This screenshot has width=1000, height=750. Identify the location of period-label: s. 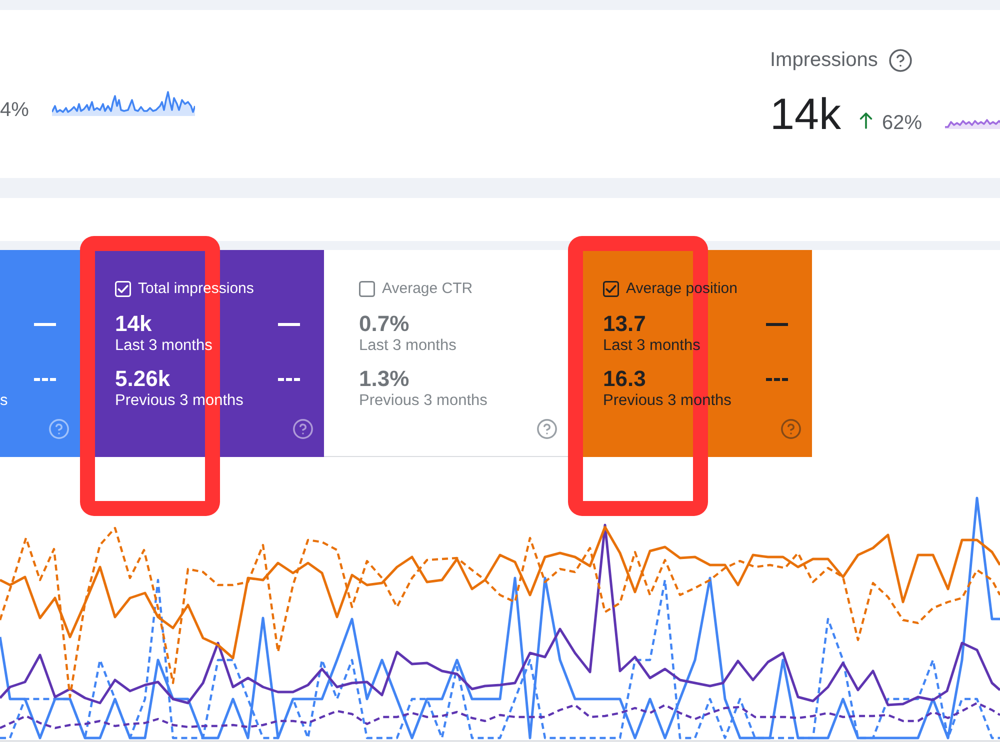
(4, 401).